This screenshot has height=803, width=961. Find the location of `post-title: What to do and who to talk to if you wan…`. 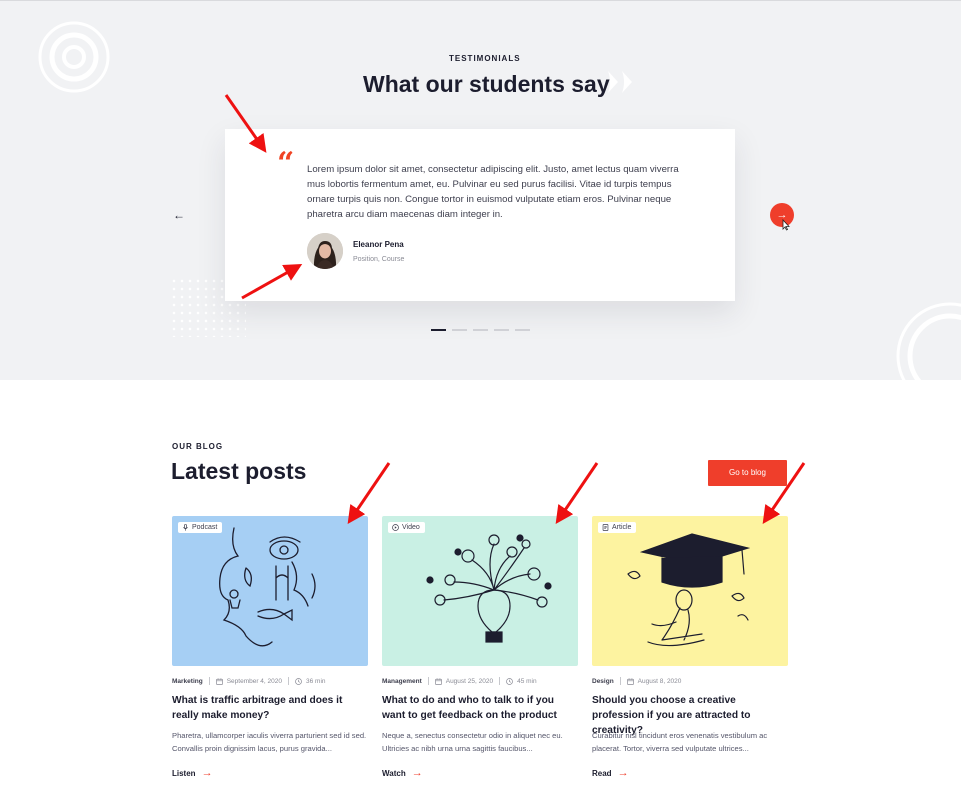

post-title: What to do and who to talk to if you wan… is located at coordinates (480, 708).